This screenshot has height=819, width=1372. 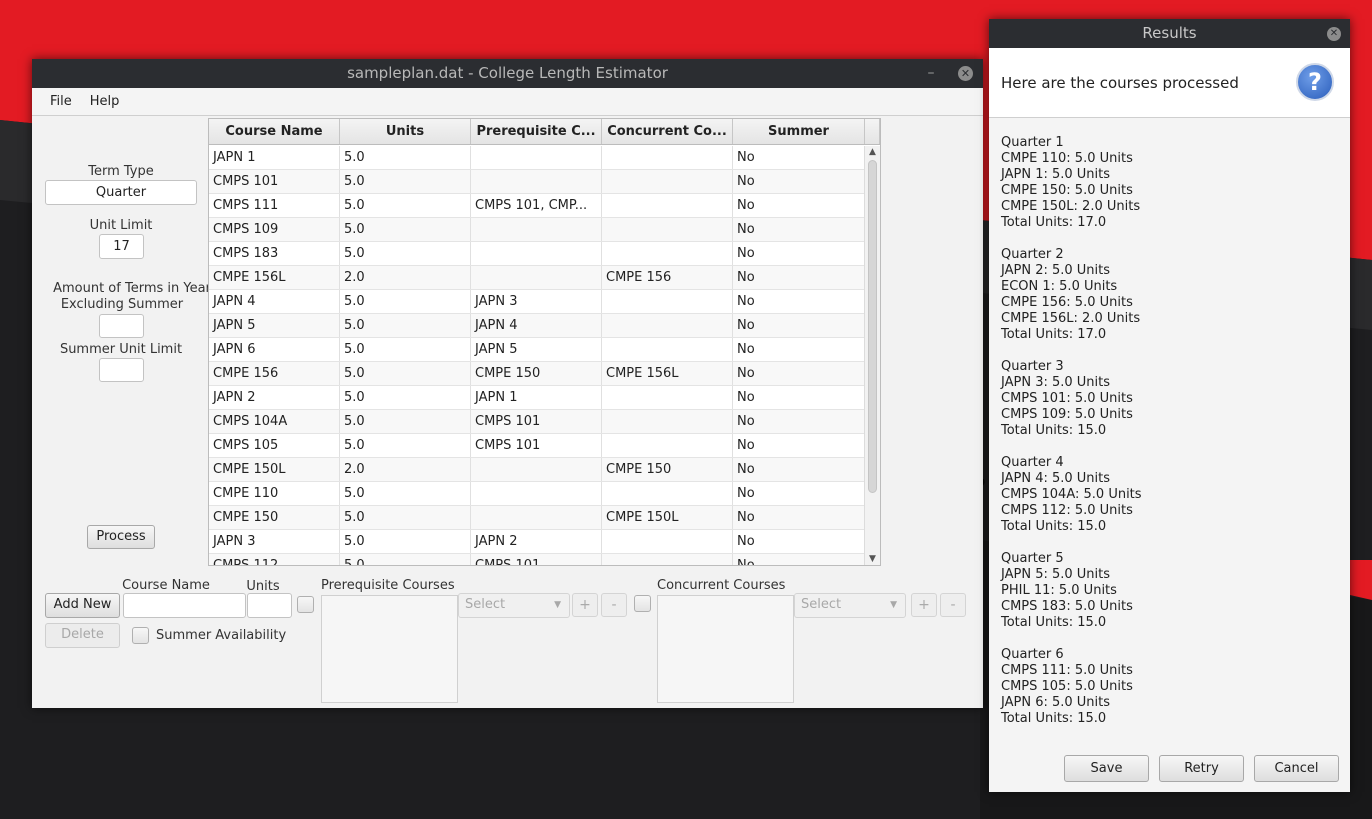 What do you see at coordinates (850, 605) in the screenshot?
I see `concurrent-select: Select ▼` at bounding box center [850, 605].